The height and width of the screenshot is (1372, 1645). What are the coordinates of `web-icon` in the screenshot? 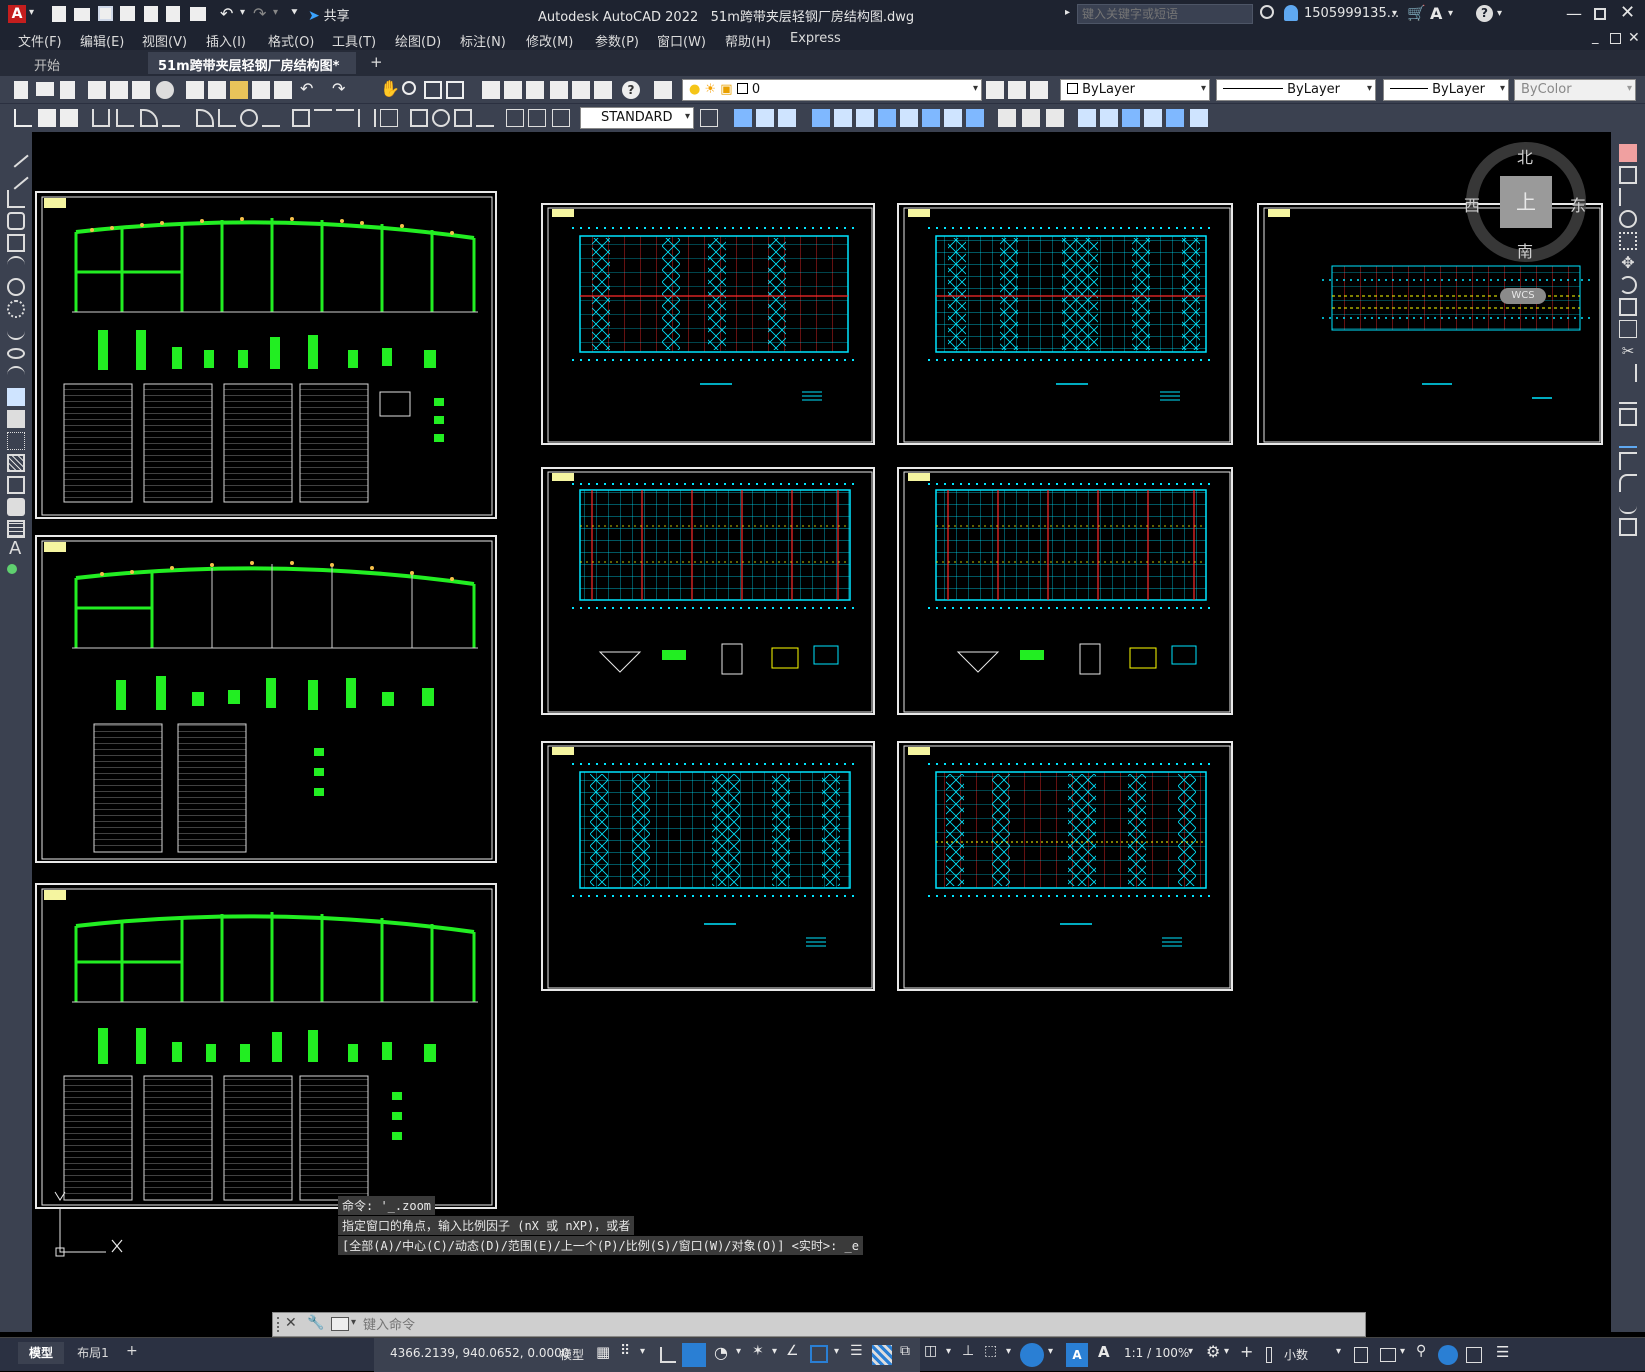 It's located at (151, 14).